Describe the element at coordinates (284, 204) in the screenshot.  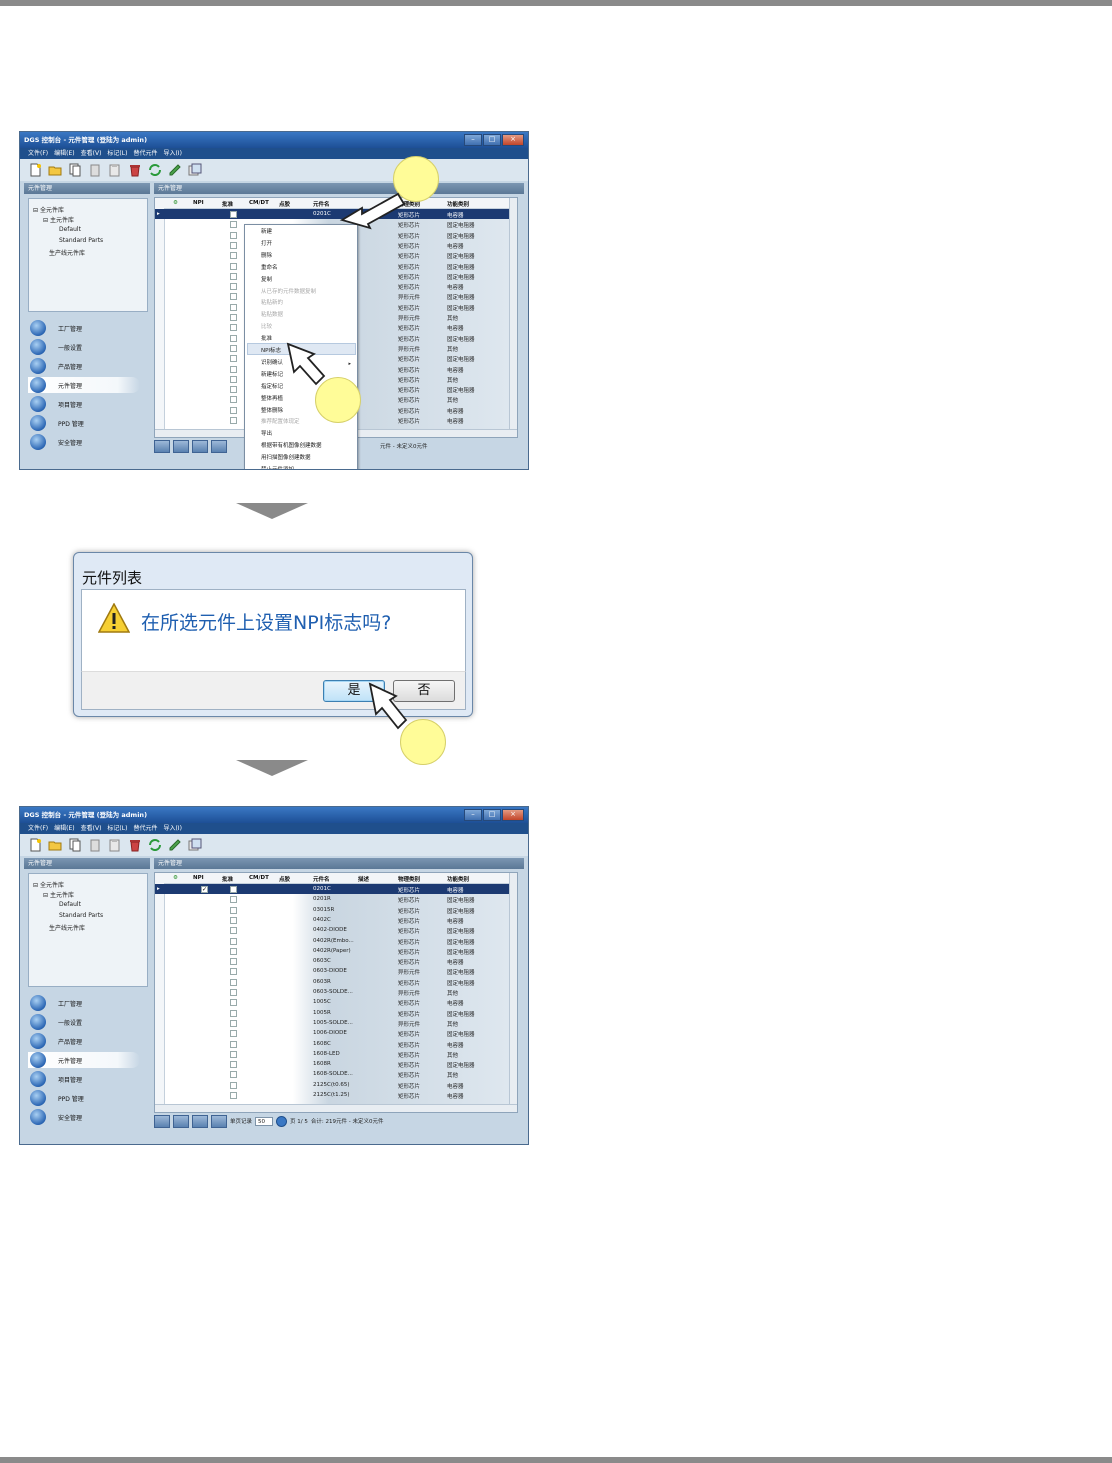
I see `col-glue: 点胶` at that location.